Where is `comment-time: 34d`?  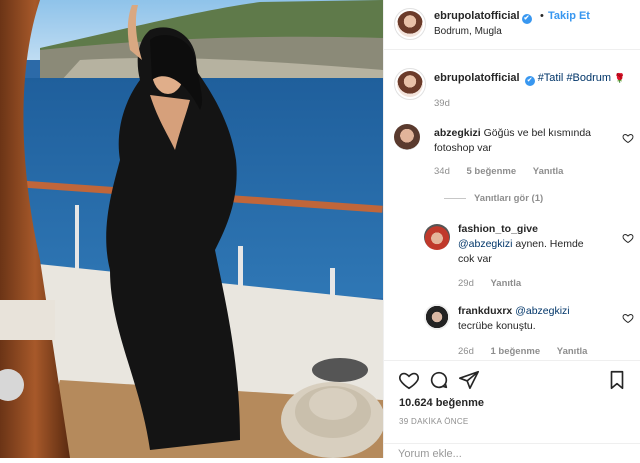
comment-time: 34d is located at coordinates (442, 171).